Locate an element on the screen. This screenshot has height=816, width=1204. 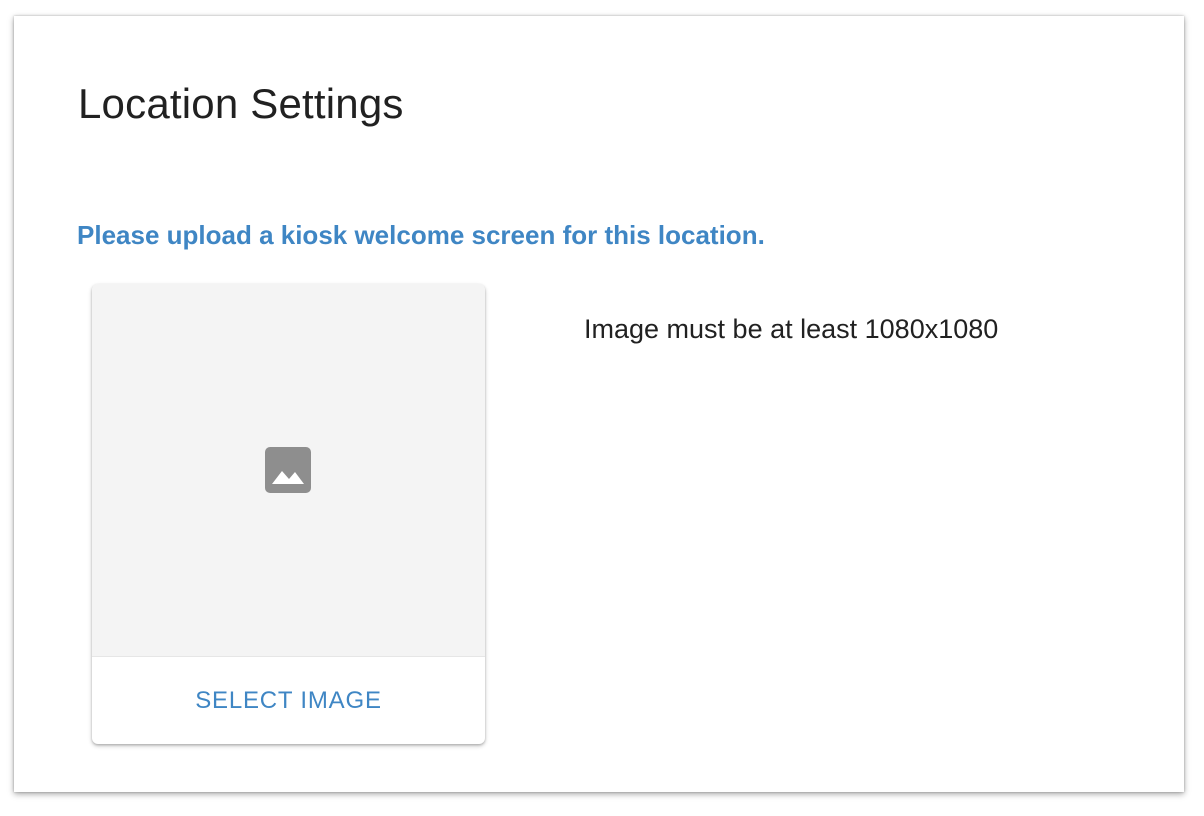
image-placeholder-icon is located at coordinates (288, 470).